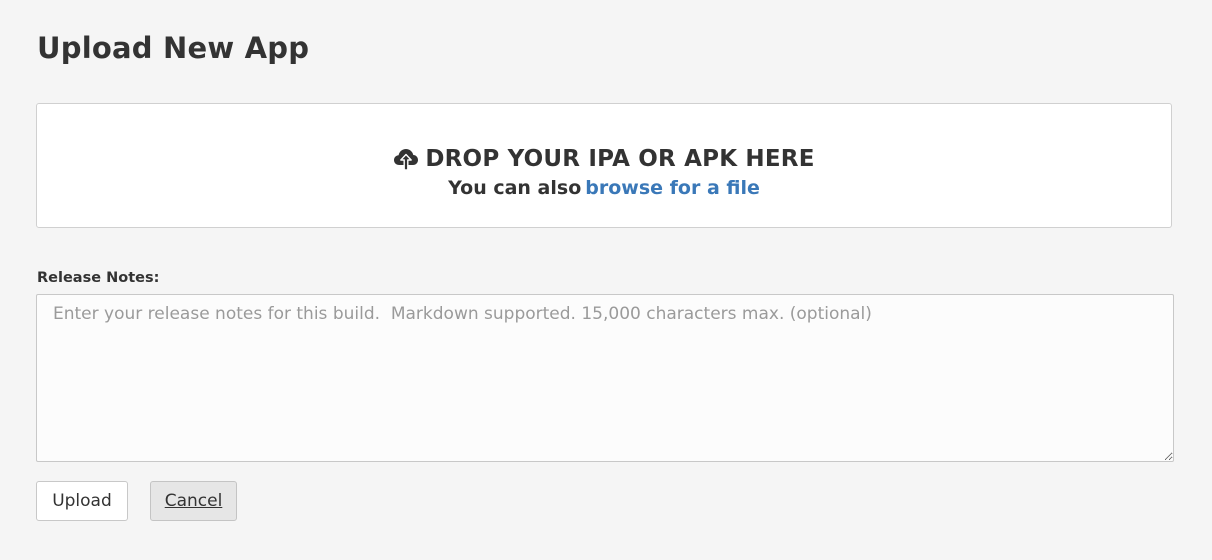 This screenshot has height=560, width=1212. Describe the element at coordinates (406, 159) in the screenshot. I see `cloud-upload-icon` at that location.